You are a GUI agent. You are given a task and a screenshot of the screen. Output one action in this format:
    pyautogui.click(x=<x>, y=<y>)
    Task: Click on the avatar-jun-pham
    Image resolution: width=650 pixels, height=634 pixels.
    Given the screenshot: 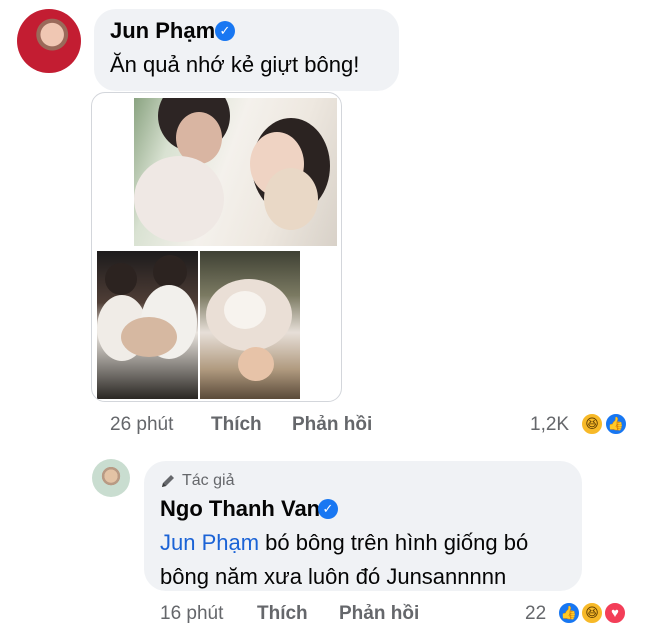 What is the action you would take?
    pyautogui.click(x=49, y=41)
    